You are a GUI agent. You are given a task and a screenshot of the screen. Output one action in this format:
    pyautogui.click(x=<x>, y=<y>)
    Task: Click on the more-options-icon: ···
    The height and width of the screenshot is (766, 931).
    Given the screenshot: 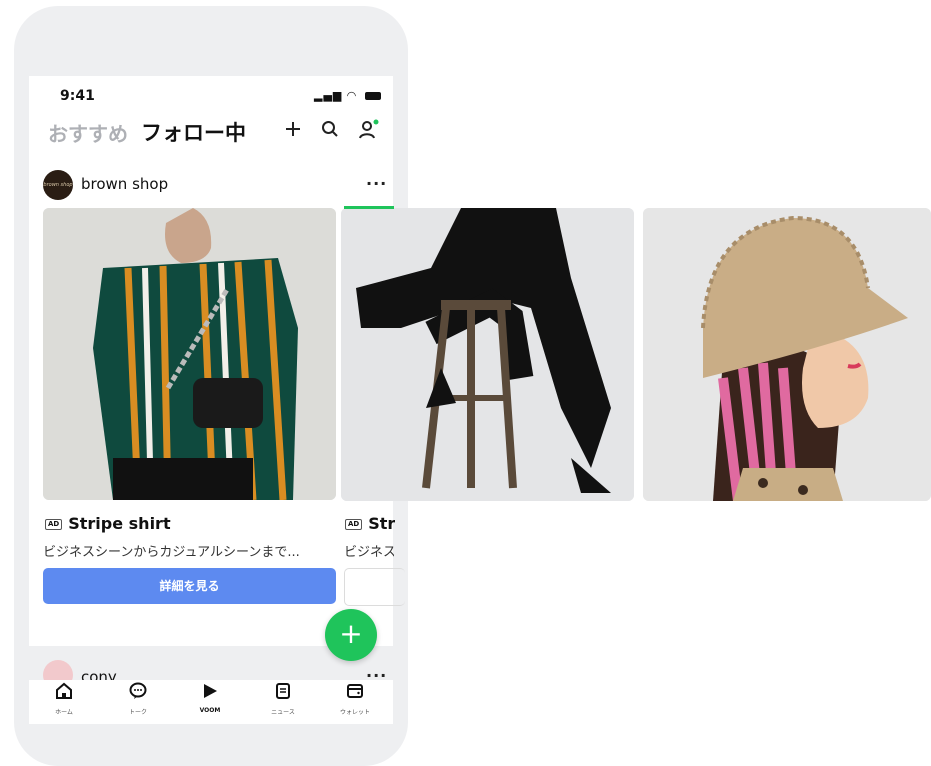 What is the action you would take?
    pyautogui.click(x=376, y=183)
    